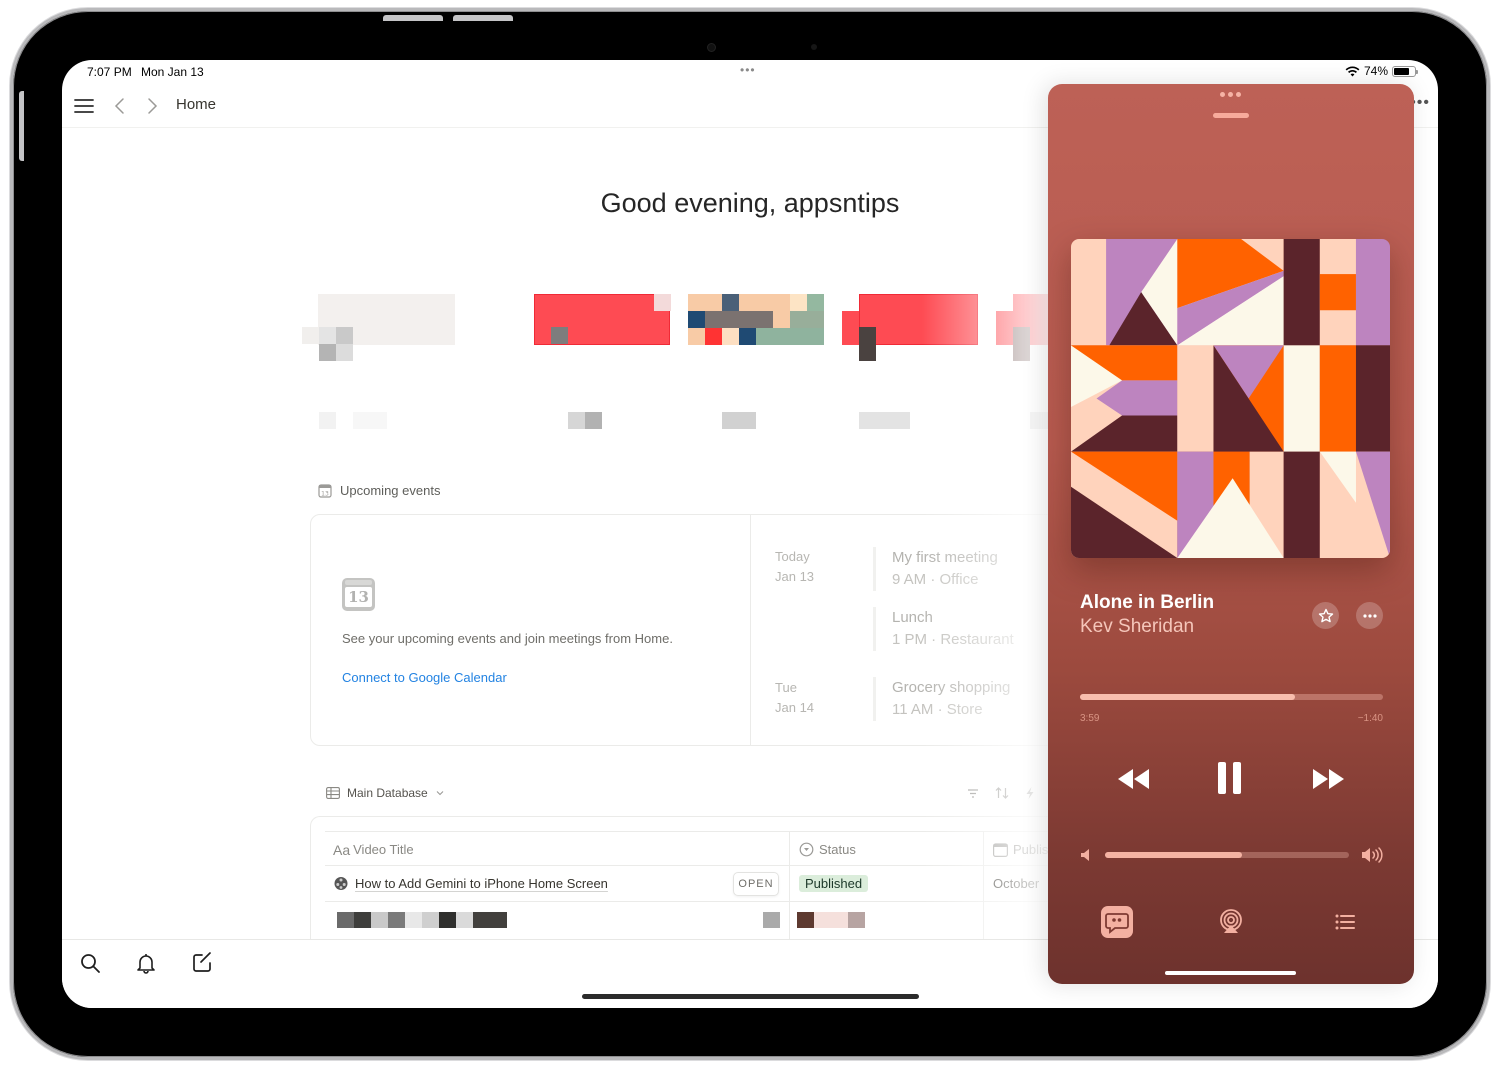 The image size is (1500, 1068). What do you see at coordinates (109, 72) in the screenshot?
I see `status-time: 7:07 PM` at bounding box center [109, 72].